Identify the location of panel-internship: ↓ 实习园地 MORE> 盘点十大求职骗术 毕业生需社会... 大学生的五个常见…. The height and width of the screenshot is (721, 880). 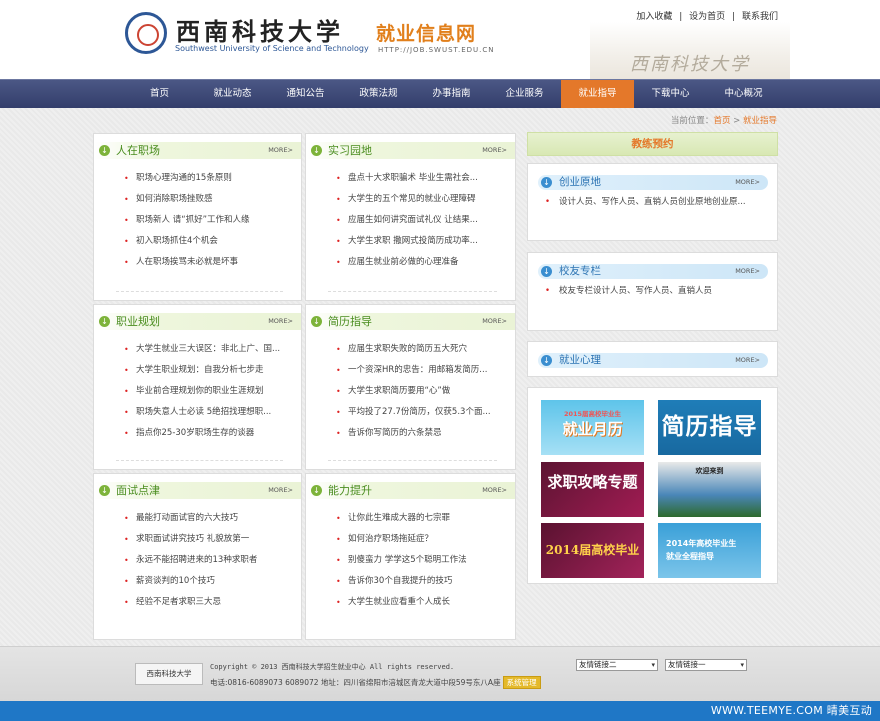
(410, 217).